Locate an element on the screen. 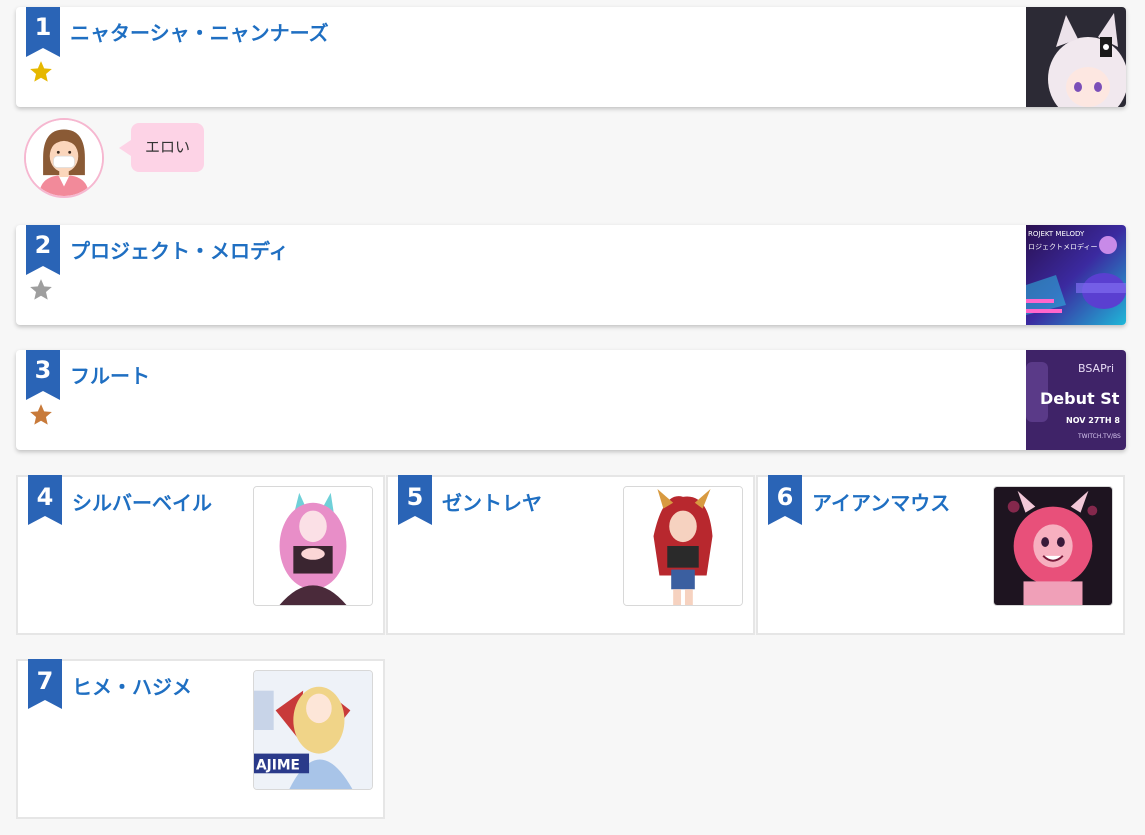 This screenshot has height=835, width=1145. ranking-card-5: 5 ゼントレヤ is located at coordinates (570, 555).